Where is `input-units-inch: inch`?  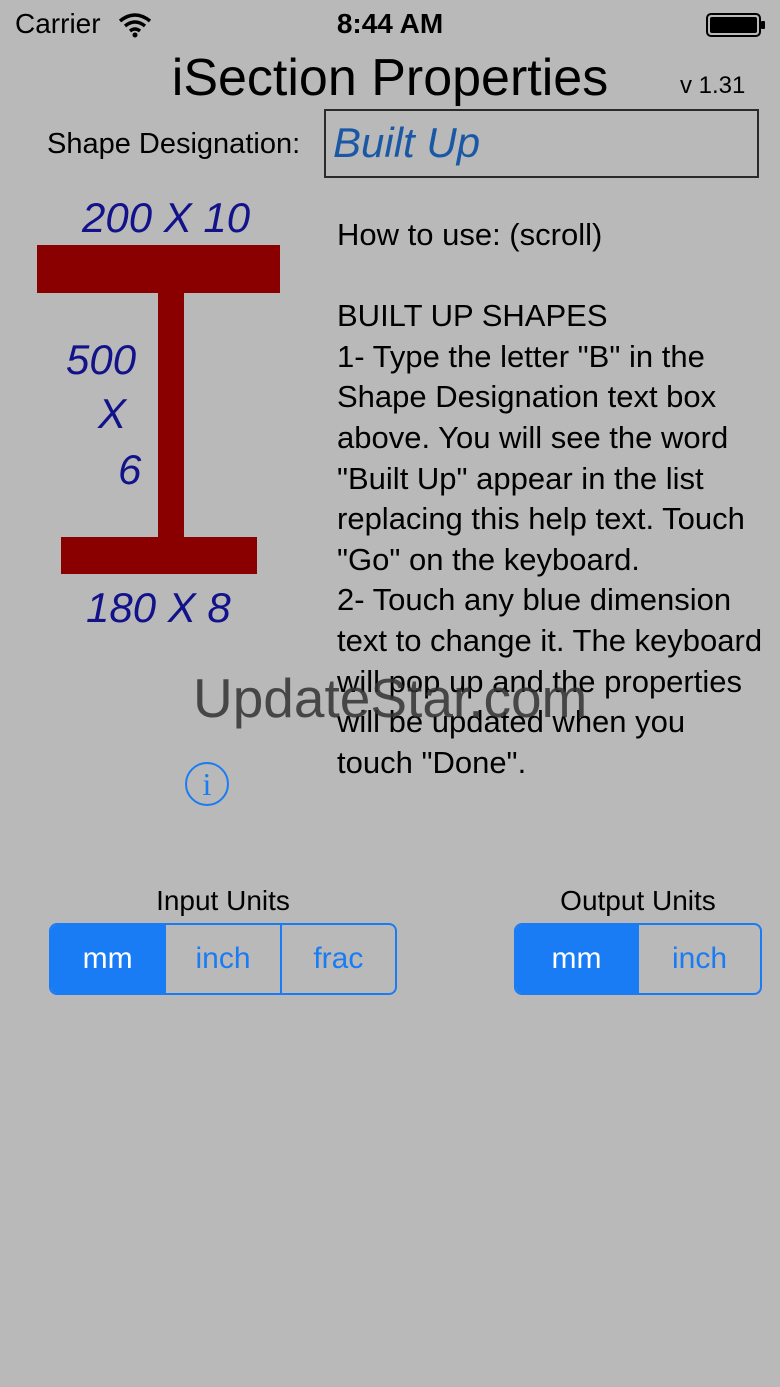
input-units-inch: inch is located at coordinates (224, 959).